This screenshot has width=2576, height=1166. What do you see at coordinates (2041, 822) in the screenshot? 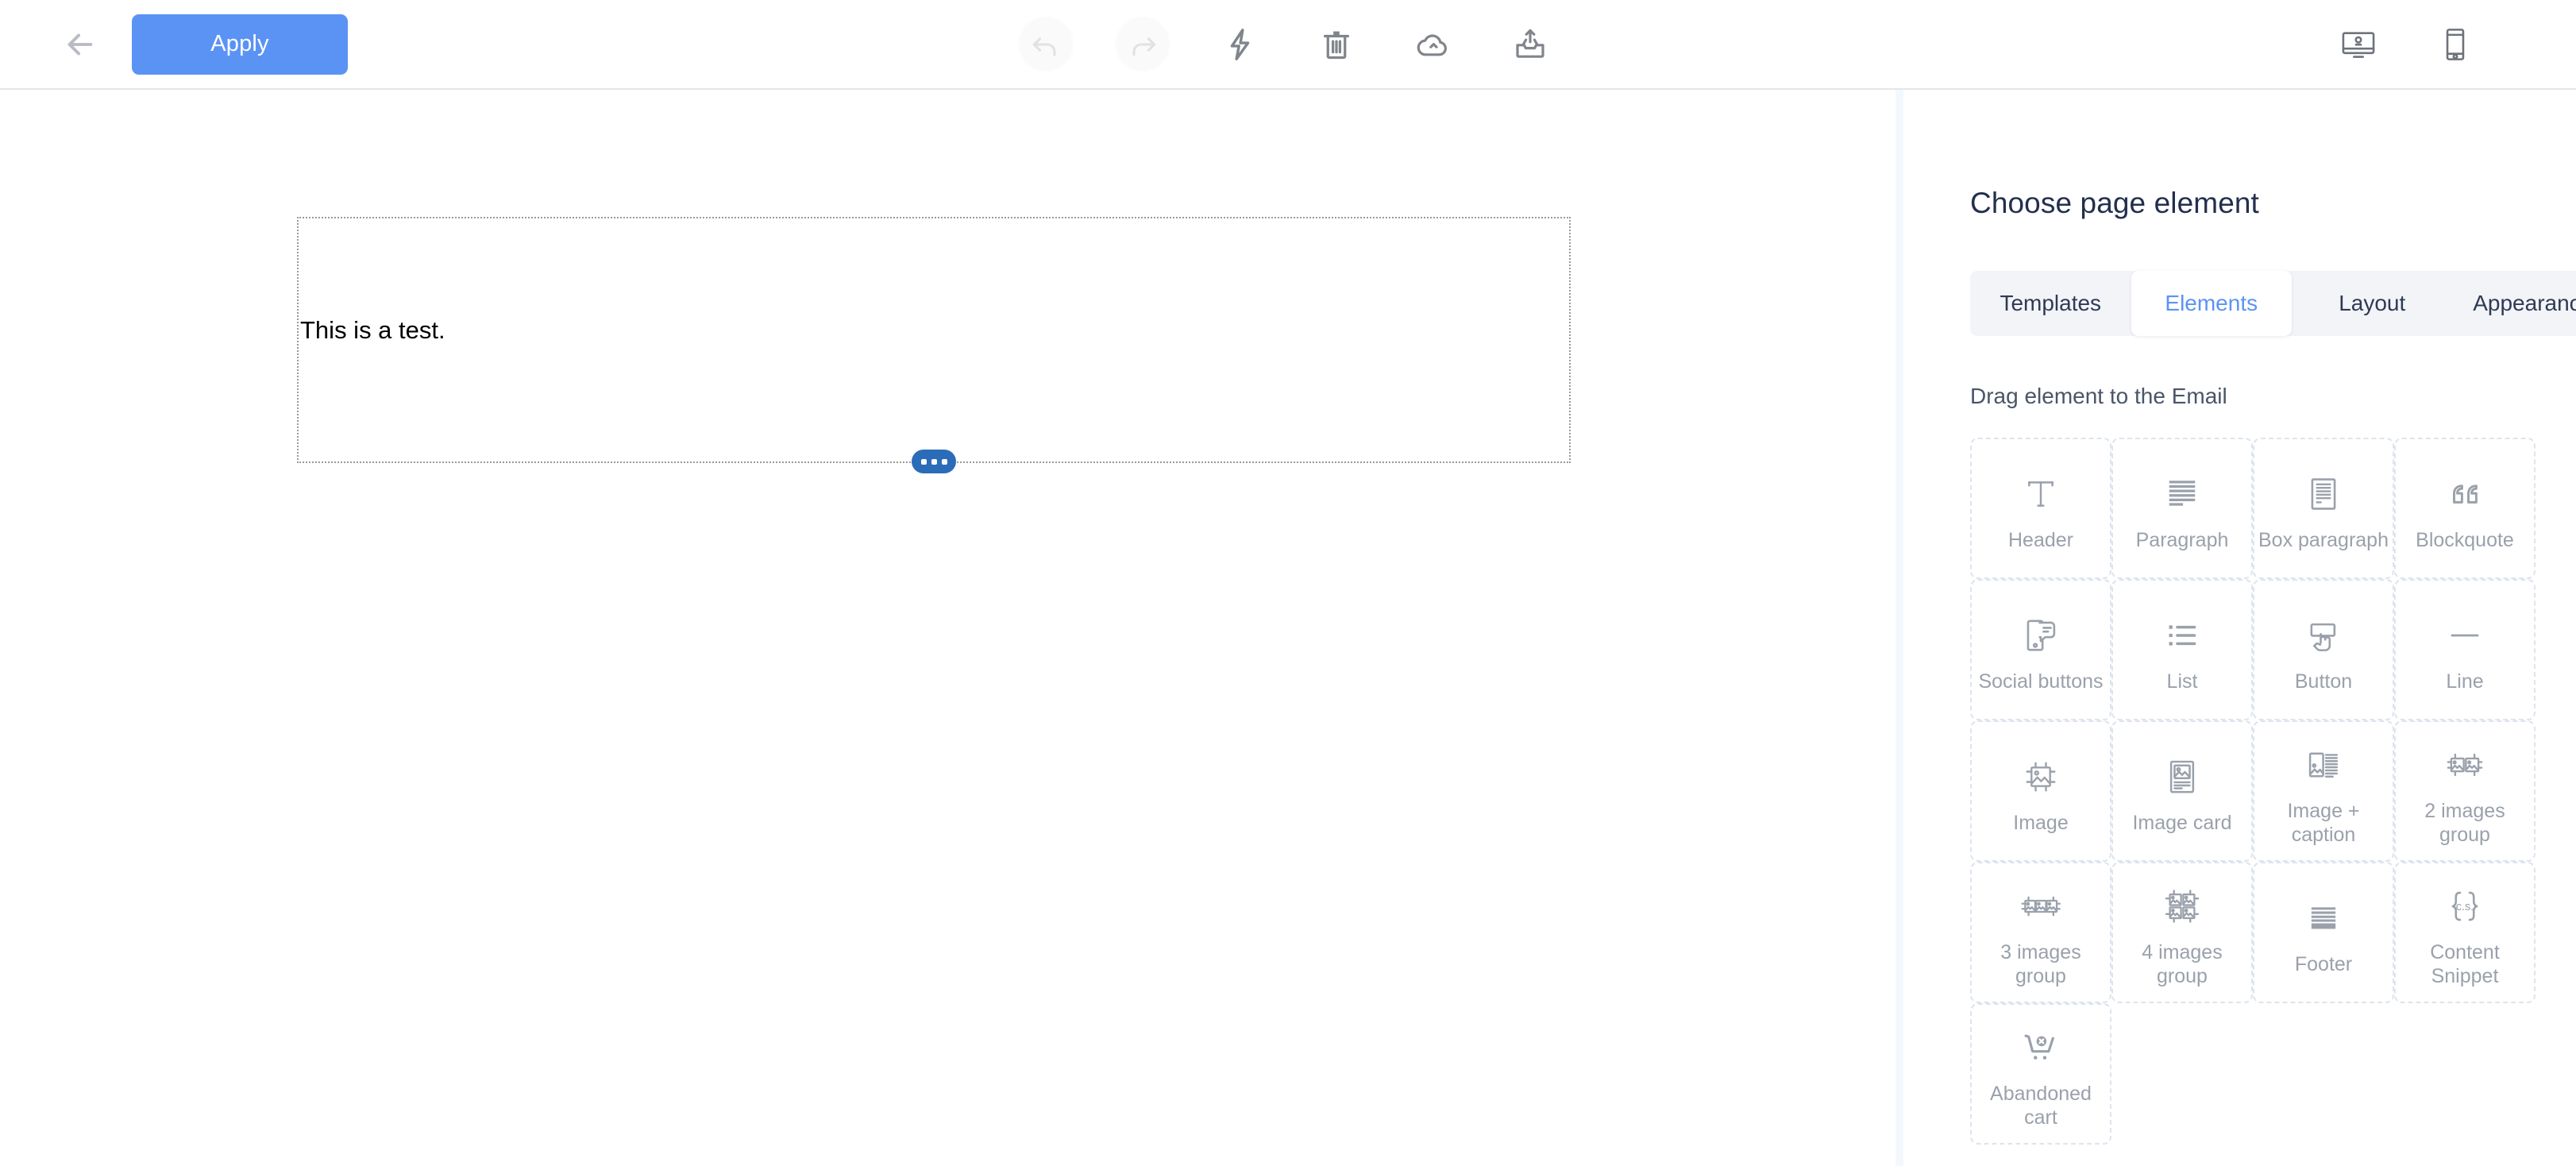
I see `element-label: Image` at bounding box center [2041, 822].